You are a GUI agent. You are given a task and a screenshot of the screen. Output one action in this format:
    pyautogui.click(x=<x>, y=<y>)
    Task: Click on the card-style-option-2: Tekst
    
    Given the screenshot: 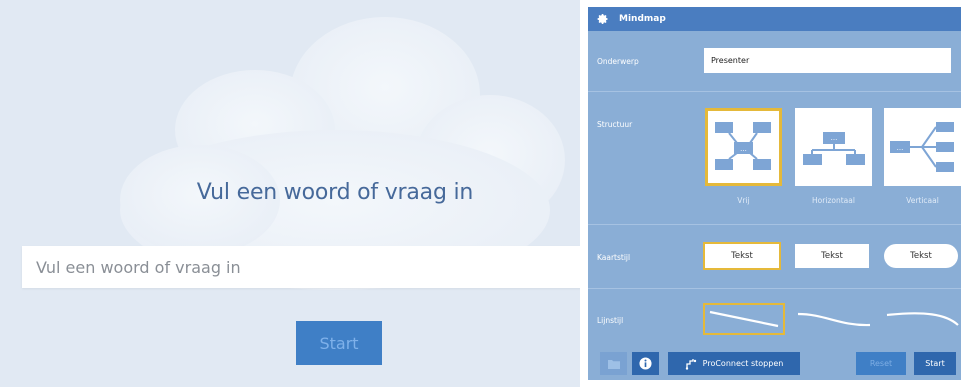 What is the action you would take?
    pyautogui.click(x=832, y=256)
    